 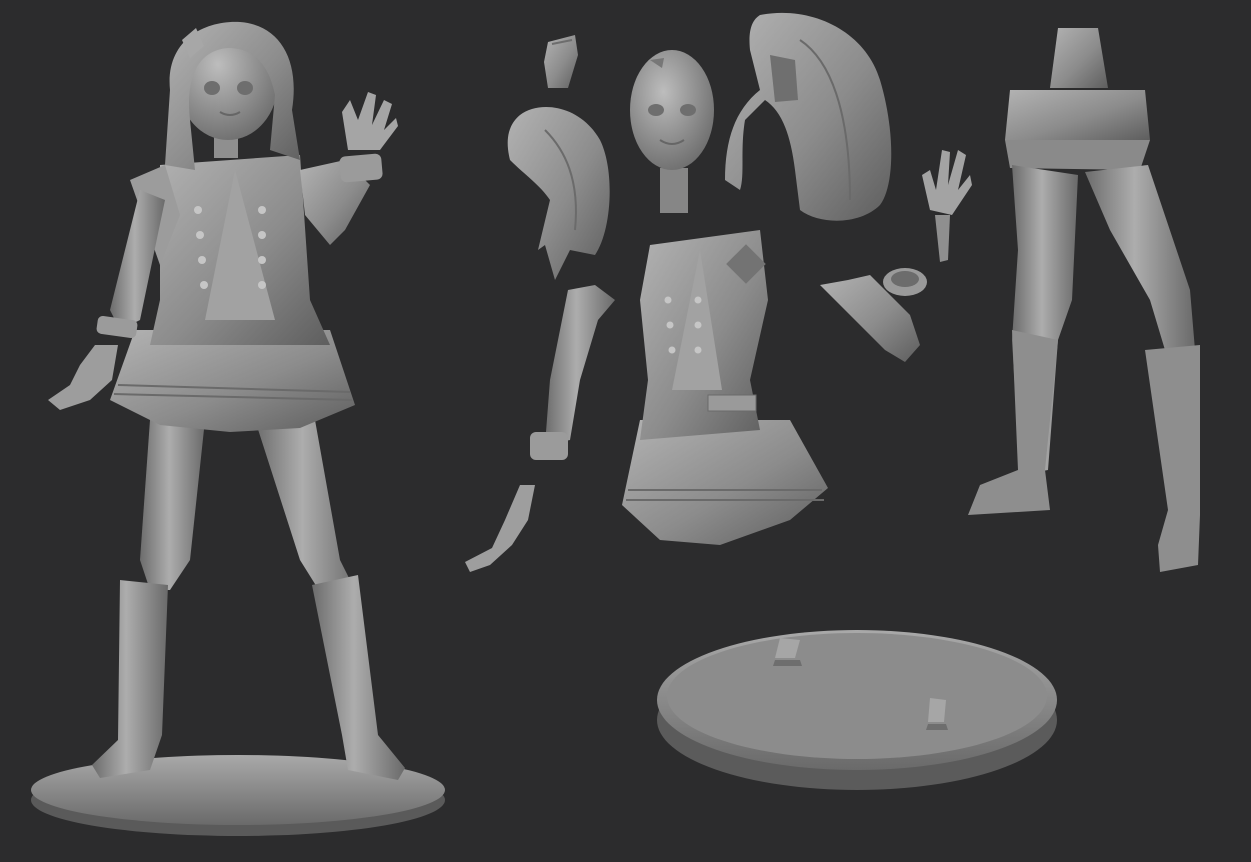 I want to click on torso-skirt-piece, so click(x=725, y=387).